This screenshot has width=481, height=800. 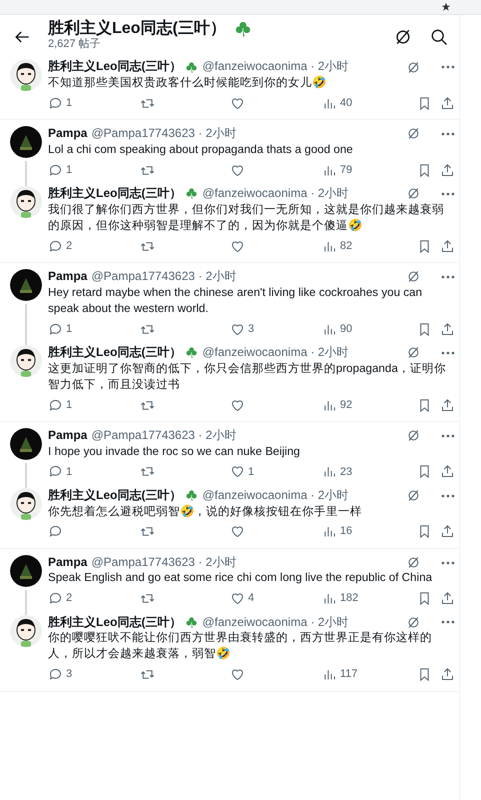 What do you see at coordinates (369, 598) in the screenshot?
I see `views-button: 182` at bounding box center [369, 598].